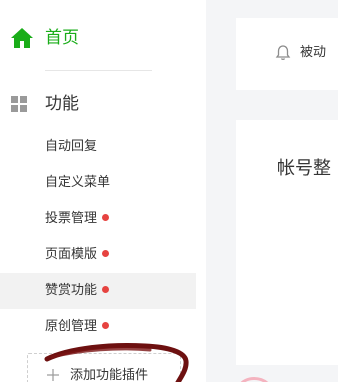 This screenshot has width=338, height=382. What do you see at coordinates (283, 52) in the screenshot?
I see `bell-icon` at bounding box center [283, 52].